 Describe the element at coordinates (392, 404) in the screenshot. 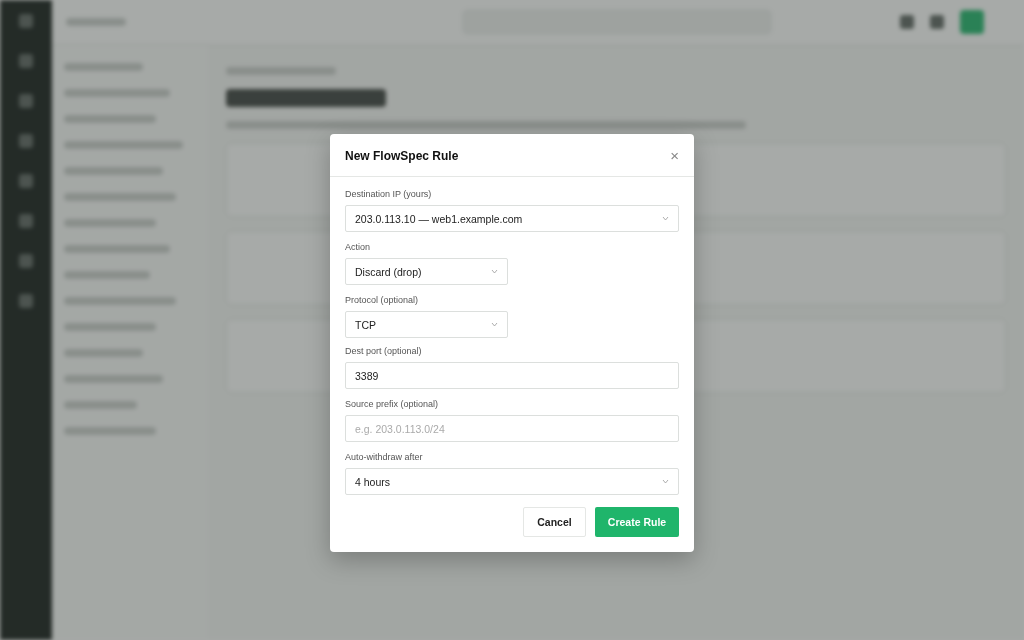

I see `field-label: Source prefix (optional)` at that location.